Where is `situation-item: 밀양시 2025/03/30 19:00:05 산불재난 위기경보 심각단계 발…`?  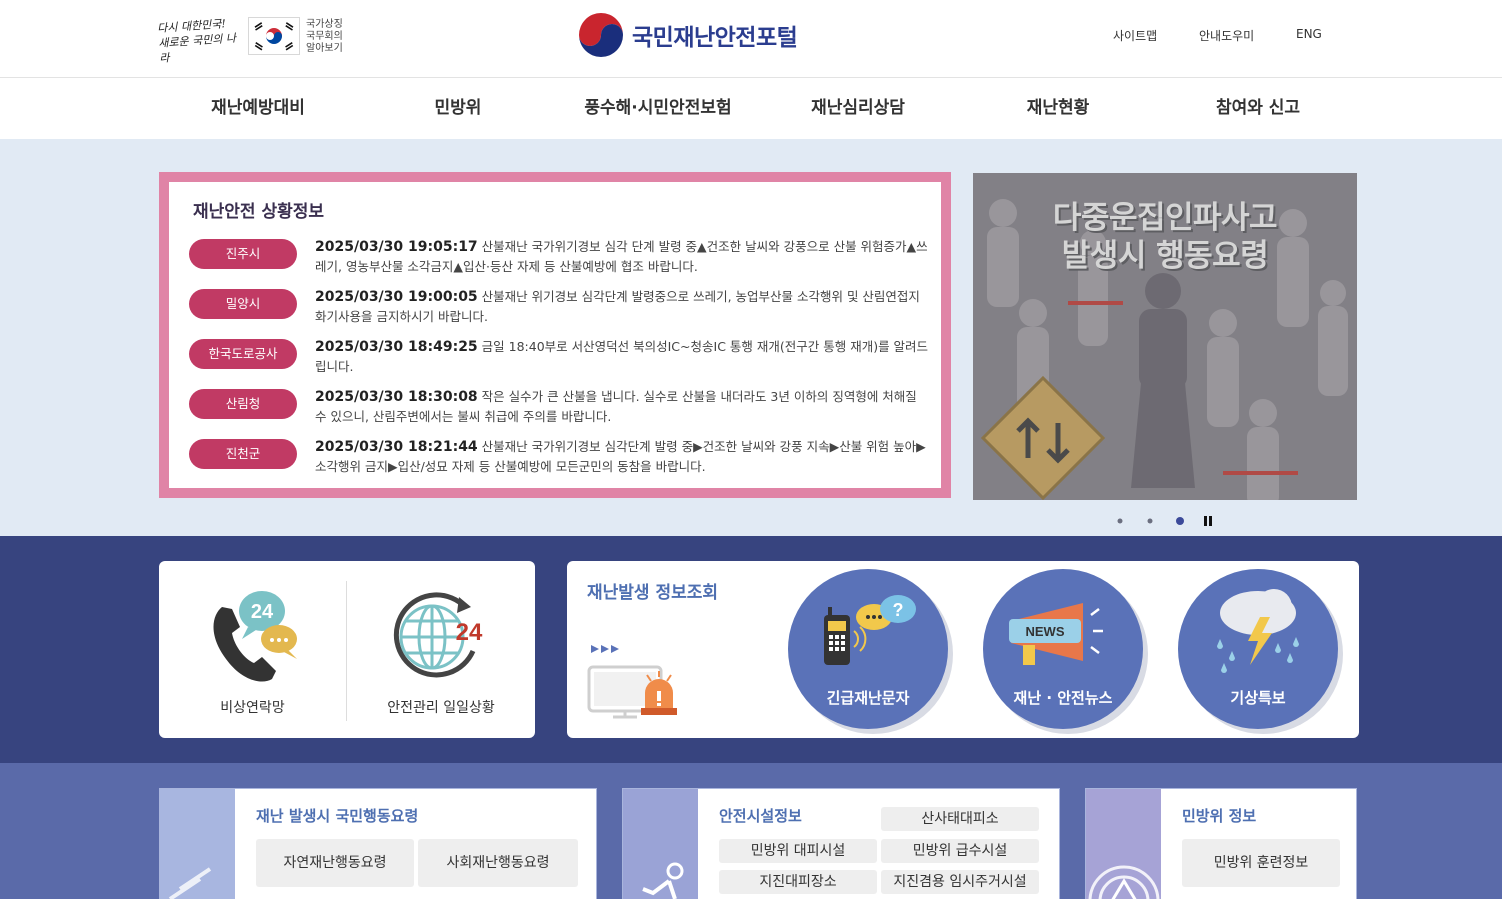 situation-item: 밀양시 2025/03/30 19:00:05 산불재난 위기경보 심각단계 발… is located at coordinates (559, 309).